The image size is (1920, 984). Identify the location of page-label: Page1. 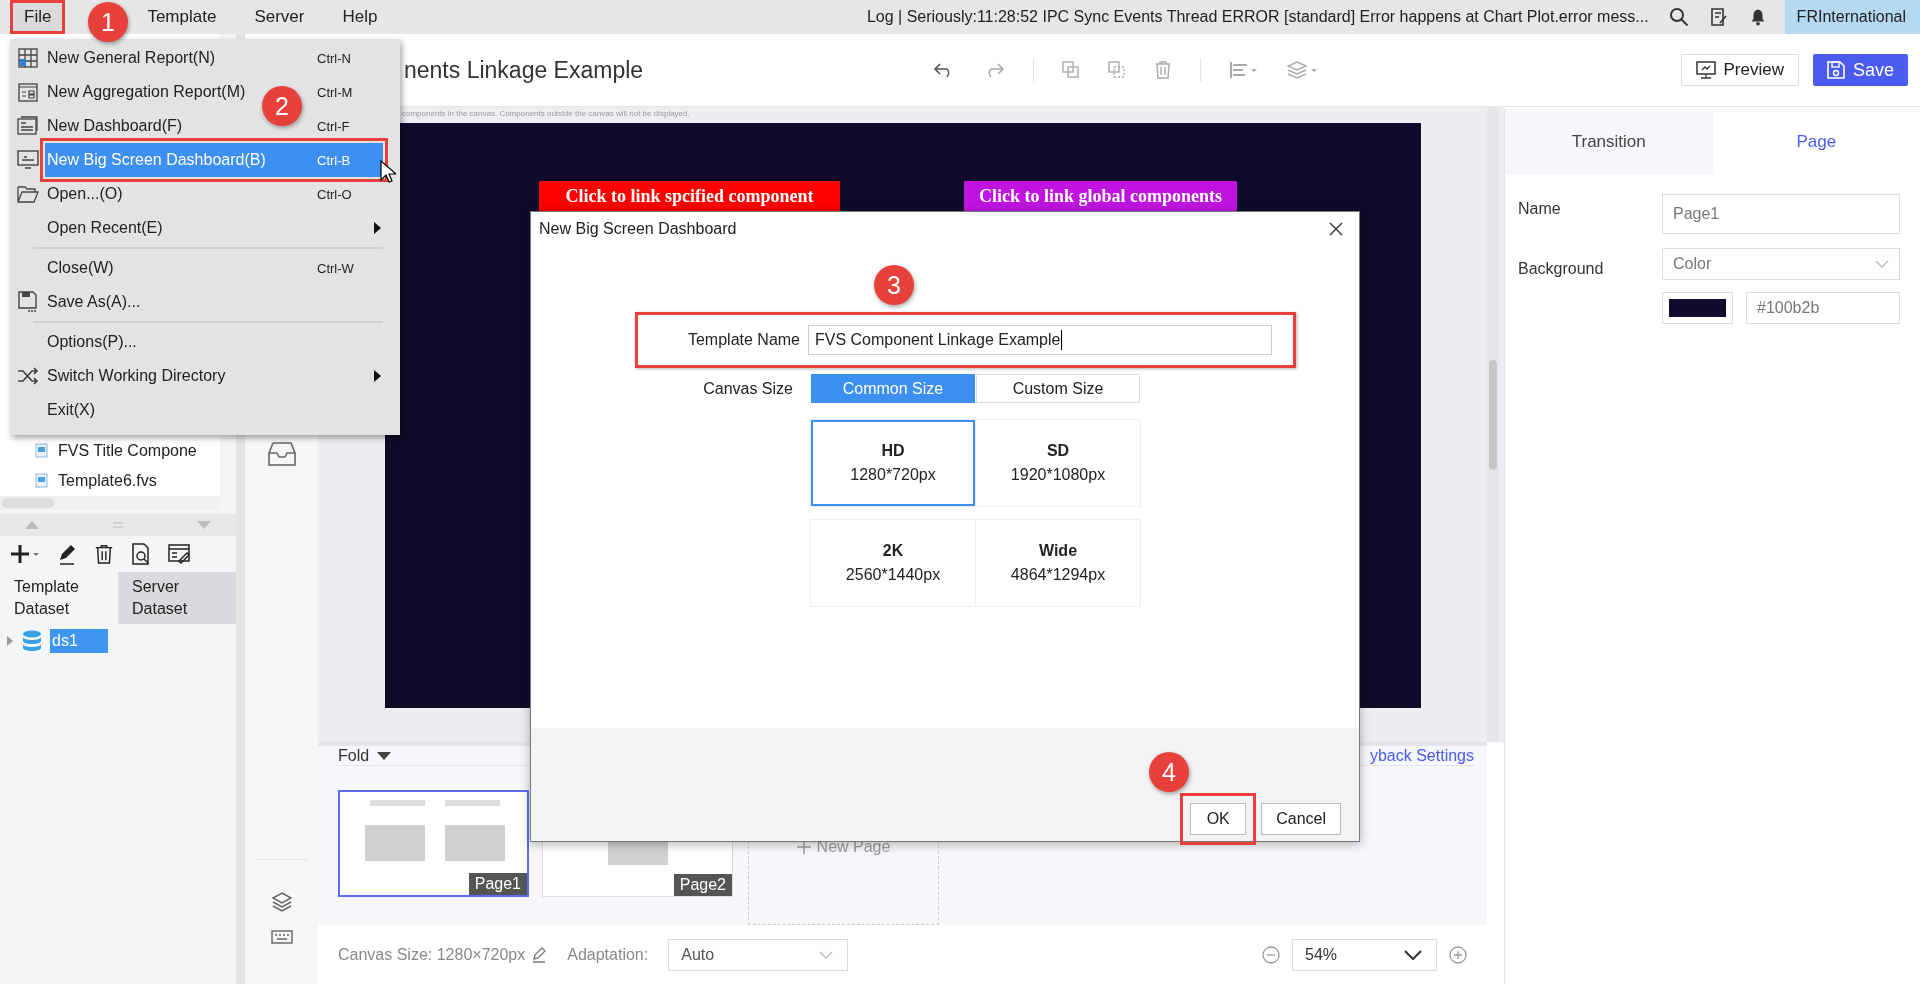
(497, 884).